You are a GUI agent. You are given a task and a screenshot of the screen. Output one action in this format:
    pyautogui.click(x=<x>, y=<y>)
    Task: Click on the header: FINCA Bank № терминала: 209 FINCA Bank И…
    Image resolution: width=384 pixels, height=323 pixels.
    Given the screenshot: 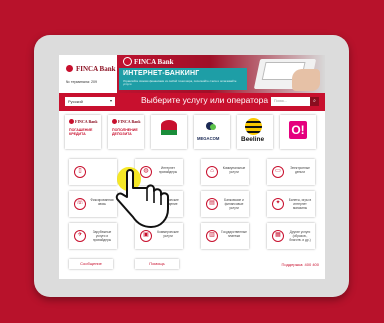 What is the action you would take?
    pyautogui.click(x=192, y=74)
    